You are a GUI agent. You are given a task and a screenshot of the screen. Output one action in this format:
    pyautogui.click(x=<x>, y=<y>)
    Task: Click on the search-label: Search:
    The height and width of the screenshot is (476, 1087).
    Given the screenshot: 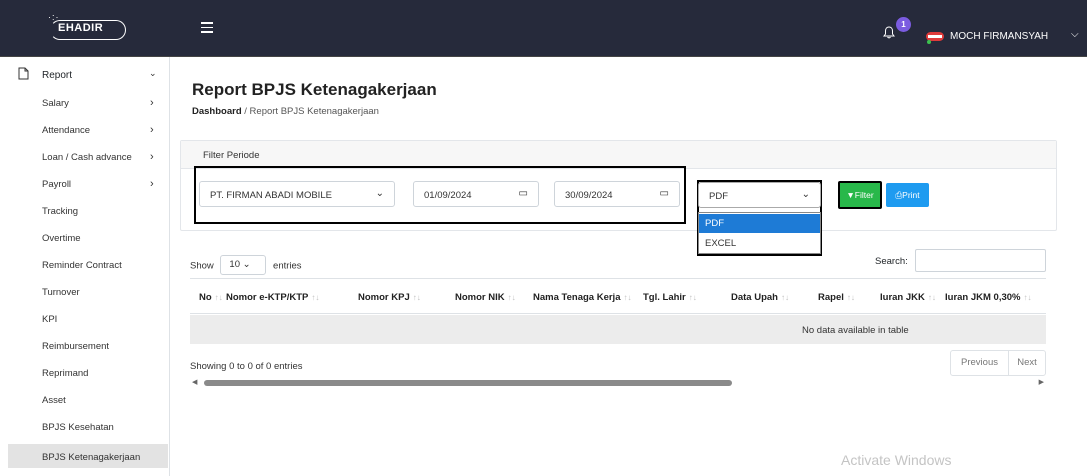 What is the action you would take?
    pyautogui.click(x=891, y=261)
    